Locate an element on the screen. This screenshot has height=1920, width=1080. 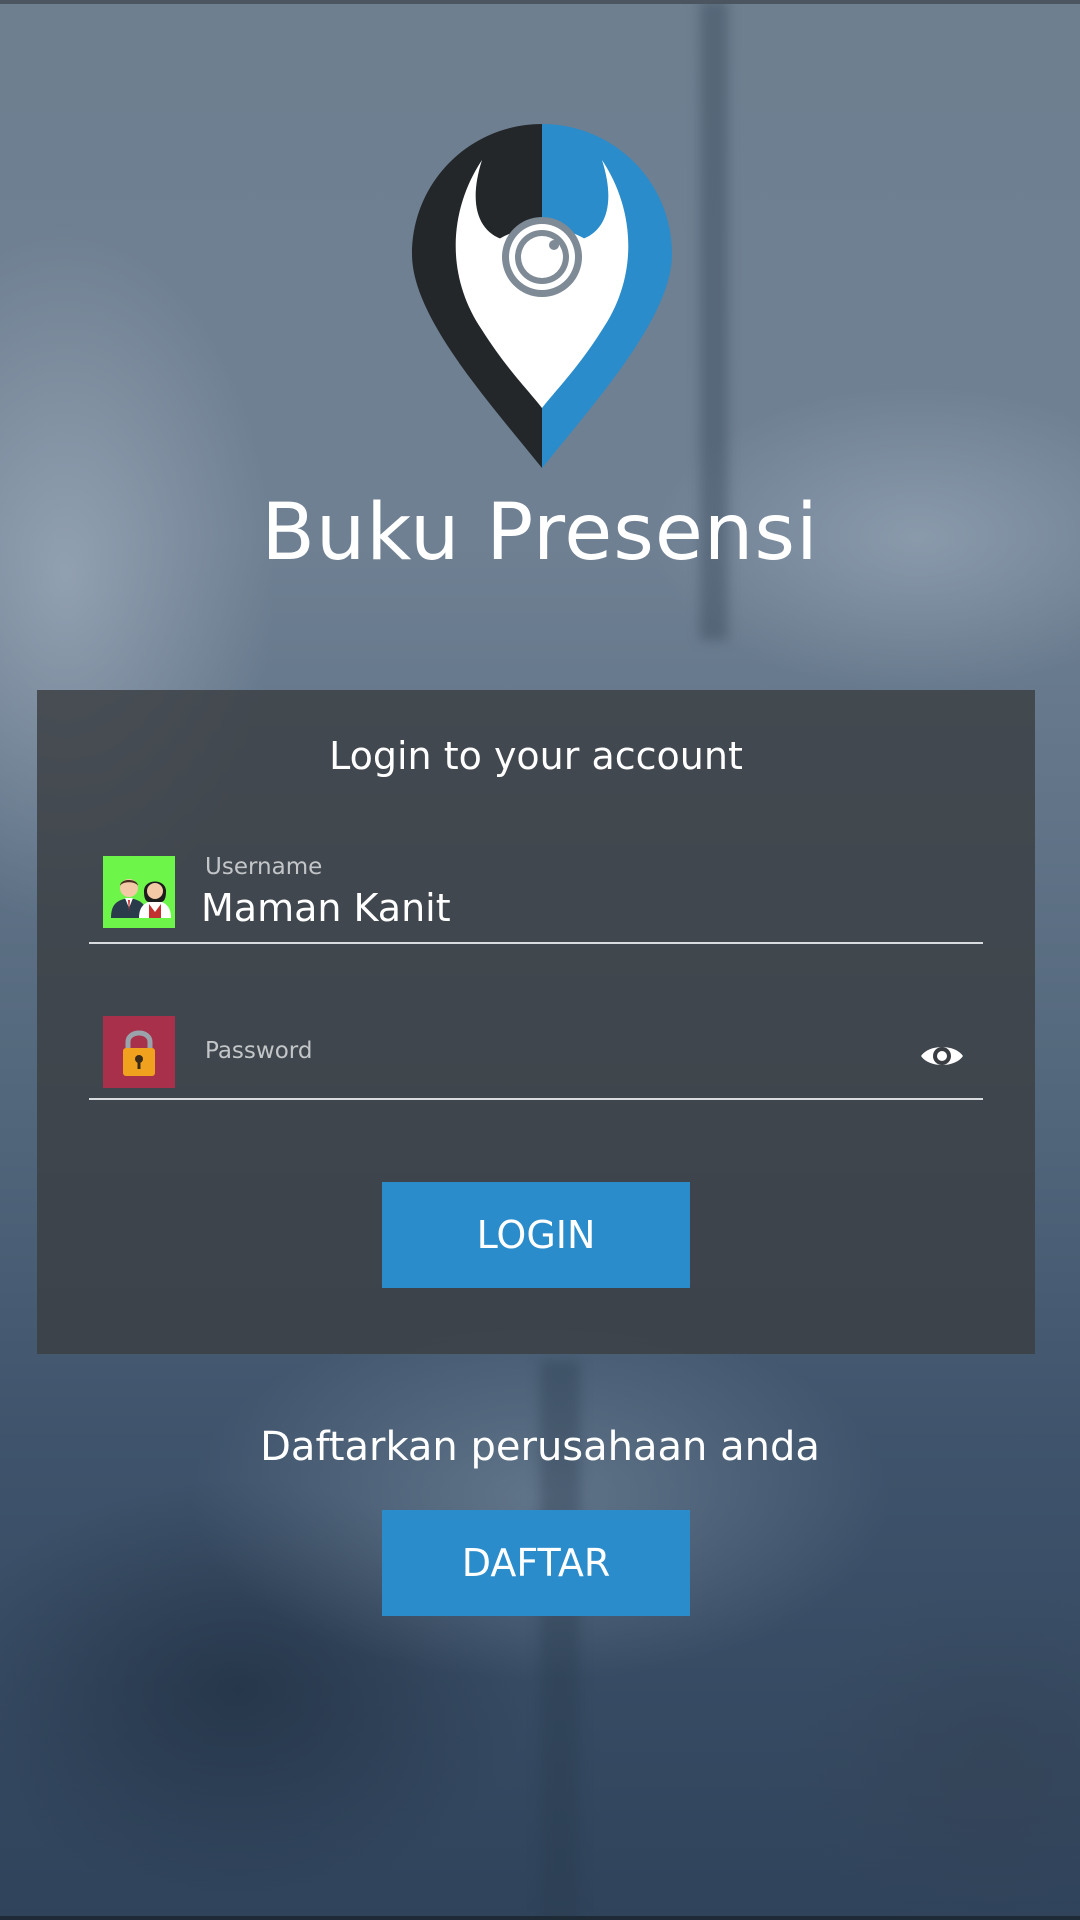
app-title: Buku Presensi is located at coordinates (540, 533).